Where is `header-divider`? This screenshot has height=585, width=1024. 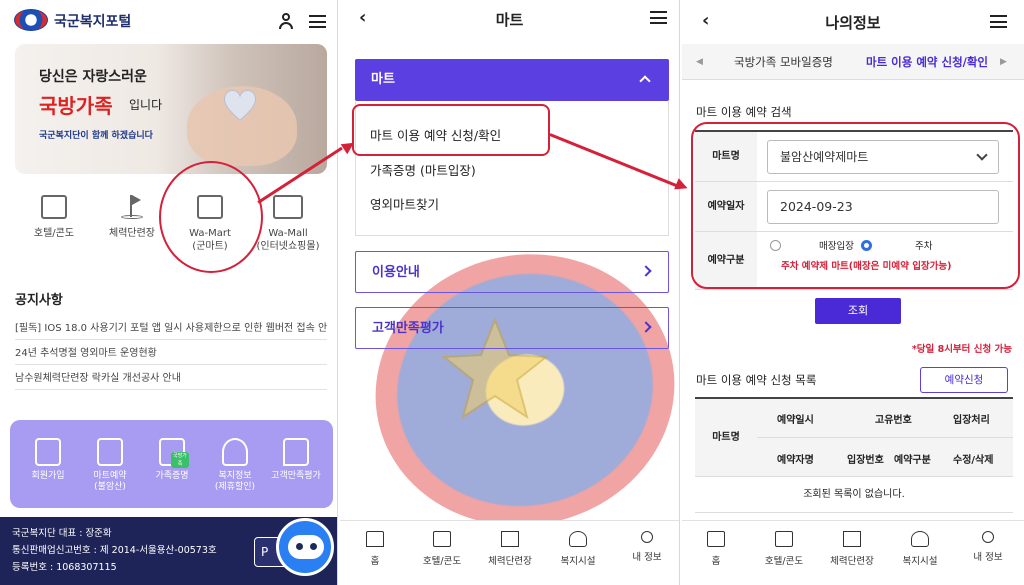
header-divider is located at coordinates (885, 437).